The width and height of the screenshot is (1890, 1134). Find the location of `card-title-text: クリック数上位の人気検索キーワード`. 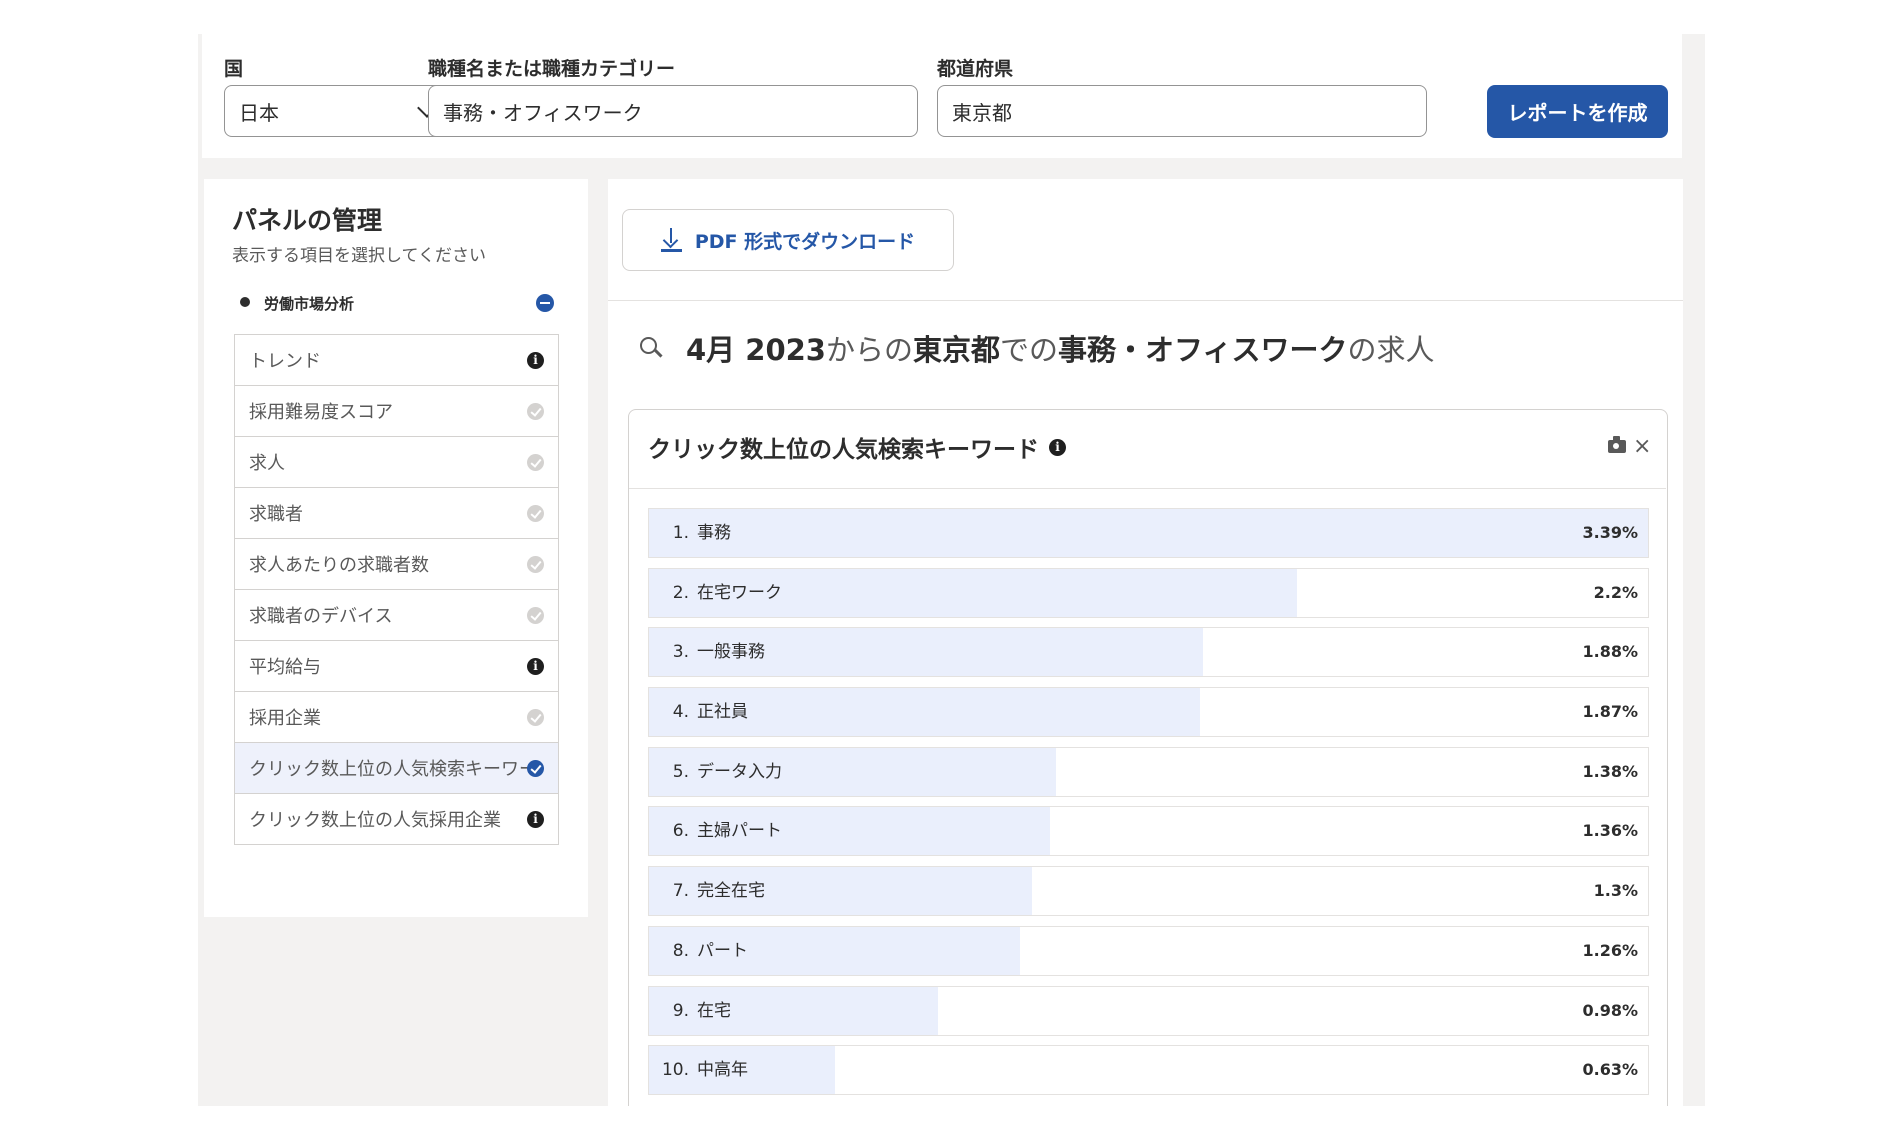

card-title-text: クリック数上位の人気検索キーワード is located at coordinates (843, 450).